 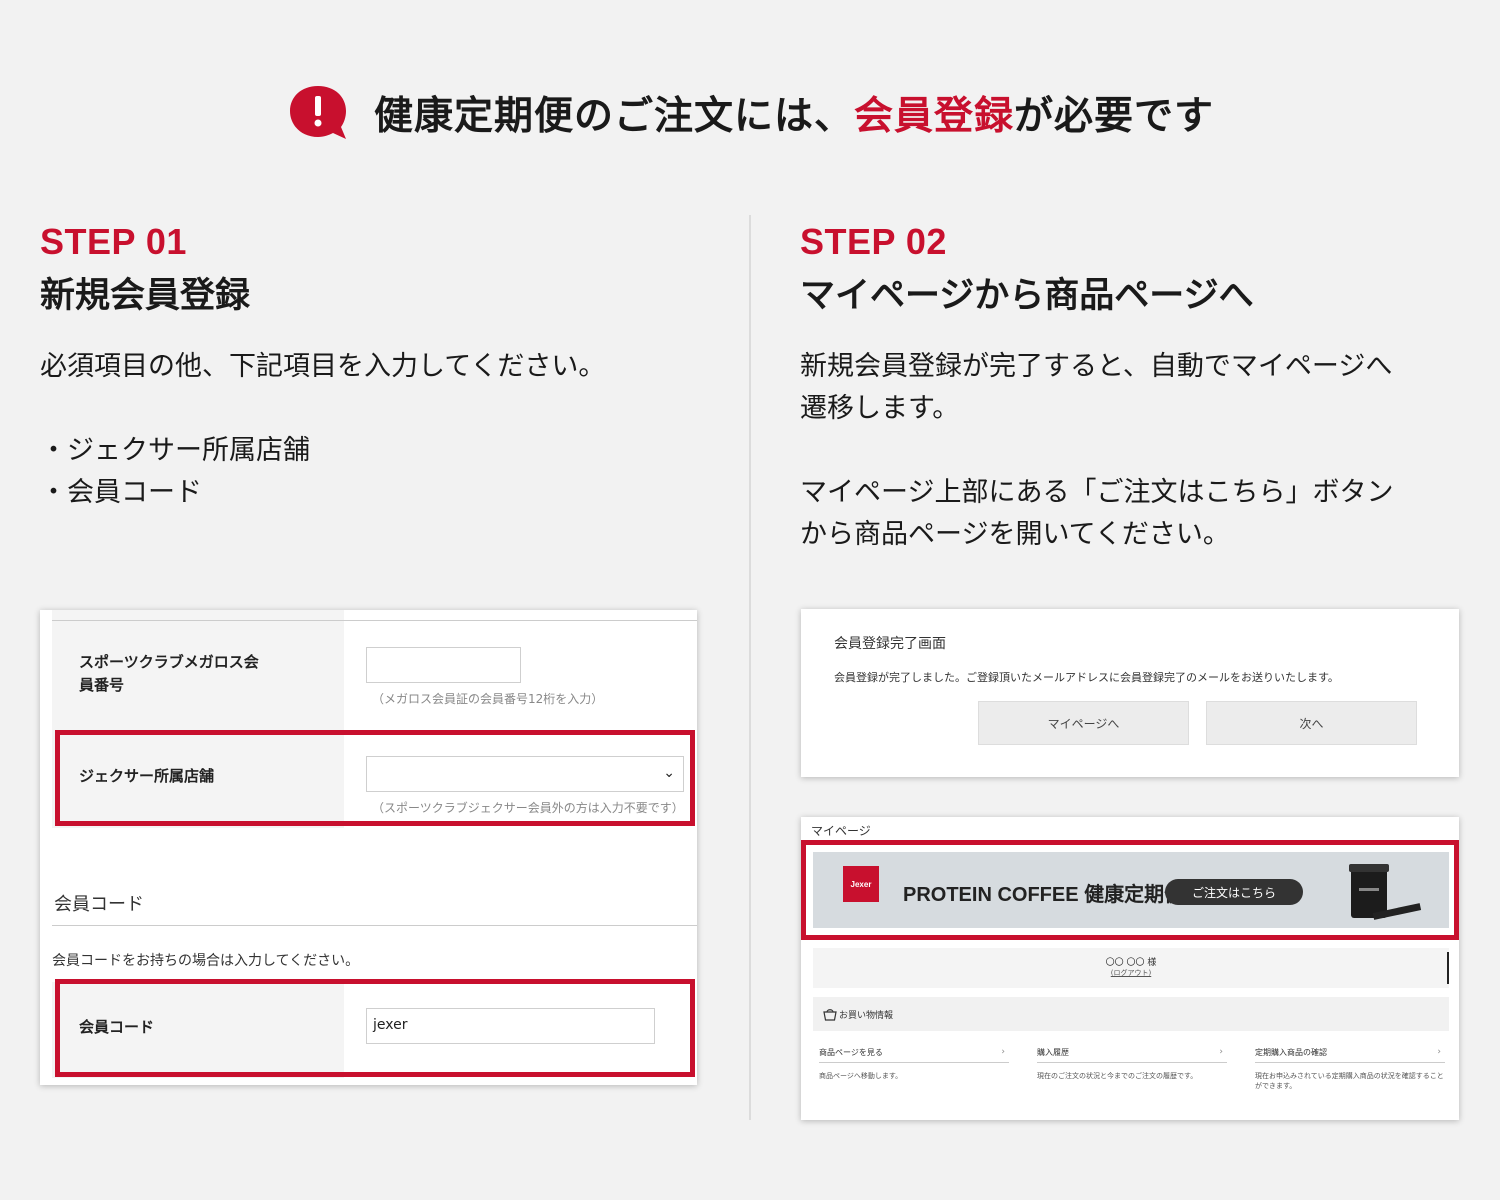 What do you see at coordinates (375, 778) in the screenshot?
I see `store-highlight` at bounding box center [375, 778].